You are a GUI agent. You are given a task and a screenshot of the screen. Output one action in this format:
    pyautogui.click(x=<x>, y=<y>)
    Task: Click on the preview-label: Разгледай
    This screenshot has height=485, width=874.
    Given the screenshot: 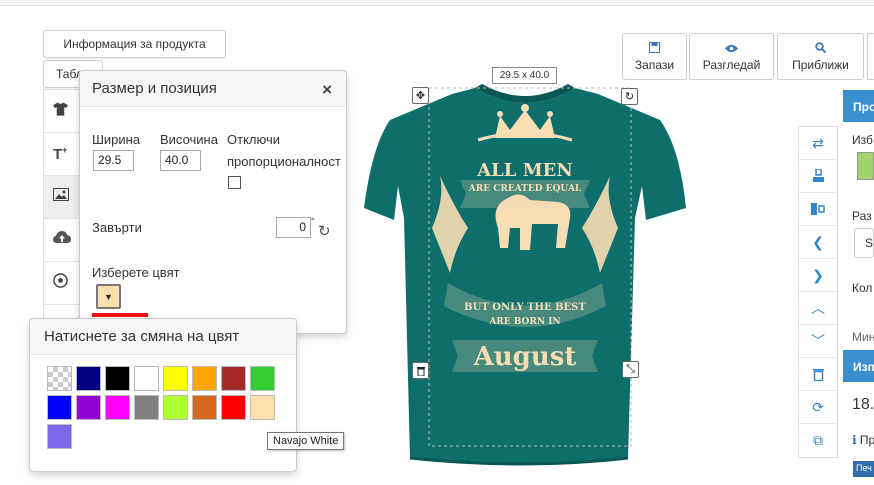 What is the action you would take?
    pyautogui.click(x=731, y=65)
    